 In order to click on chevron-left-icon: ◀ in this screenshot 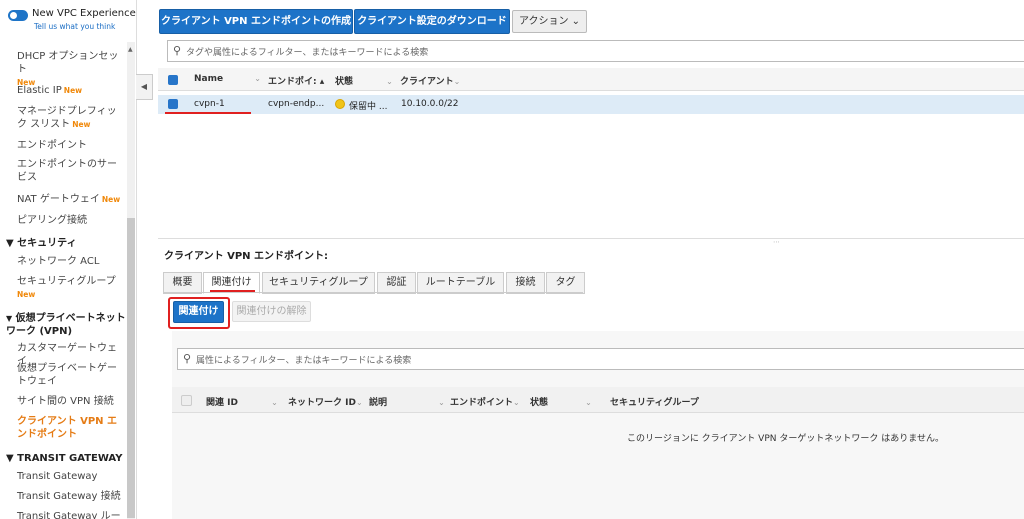, I will do `click(144, 86)`.